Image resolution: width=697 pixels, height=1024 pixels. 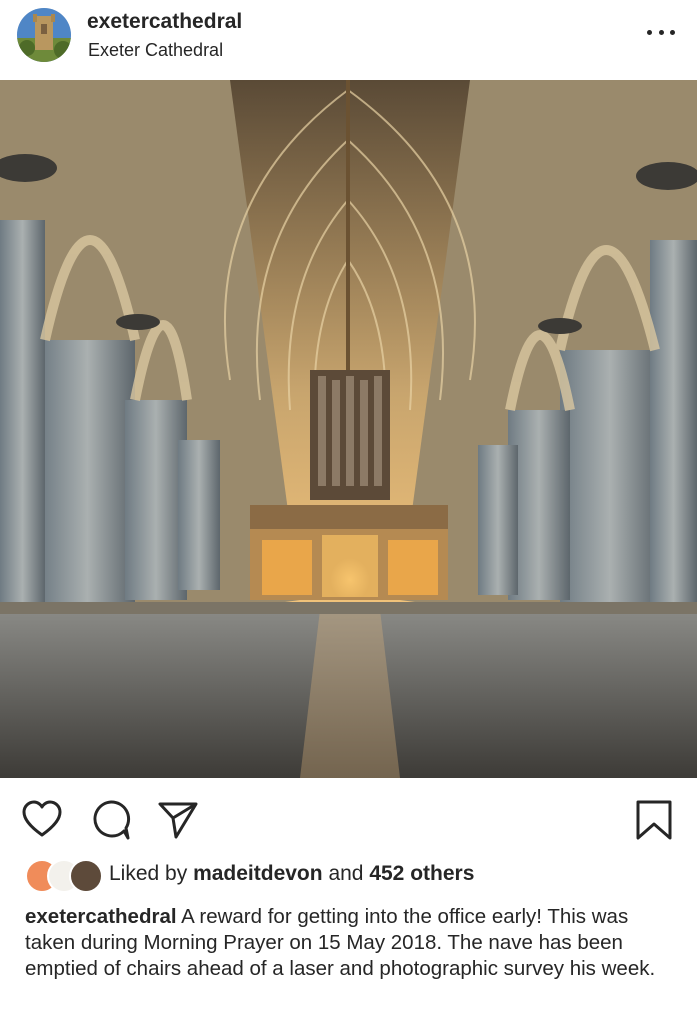 What do you see at coordinates (42, 820) in the screenshot?
I see `heart-icon` at bounding box center [42, 820].